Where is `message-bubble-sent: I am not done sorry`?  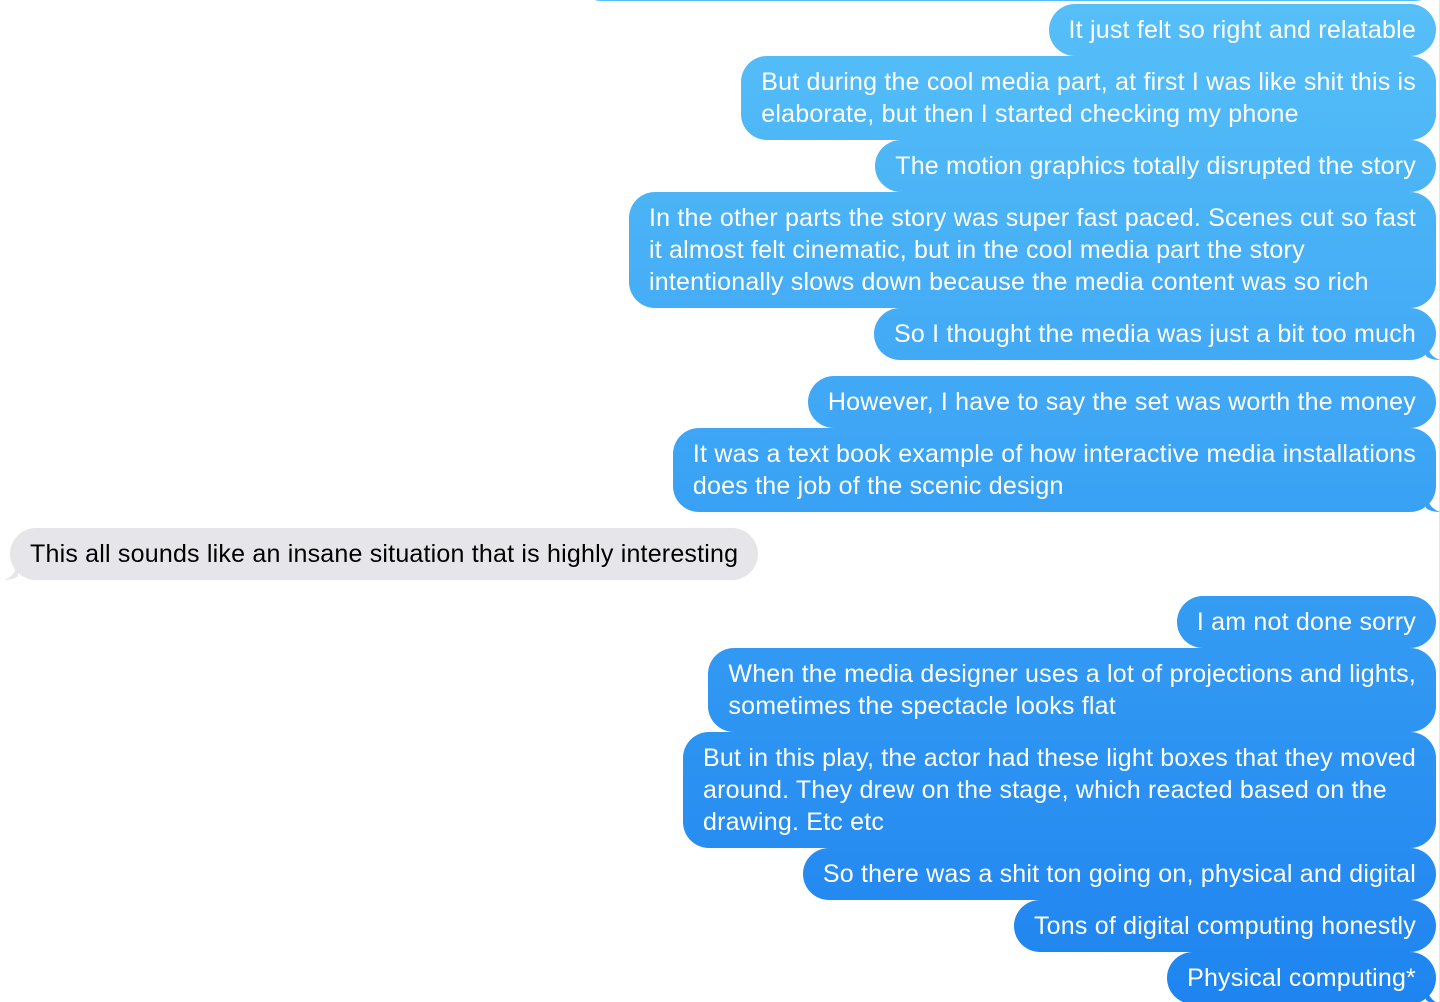 message-bubble-sent: I am not done sorry is located at coordinates (1306, 622).